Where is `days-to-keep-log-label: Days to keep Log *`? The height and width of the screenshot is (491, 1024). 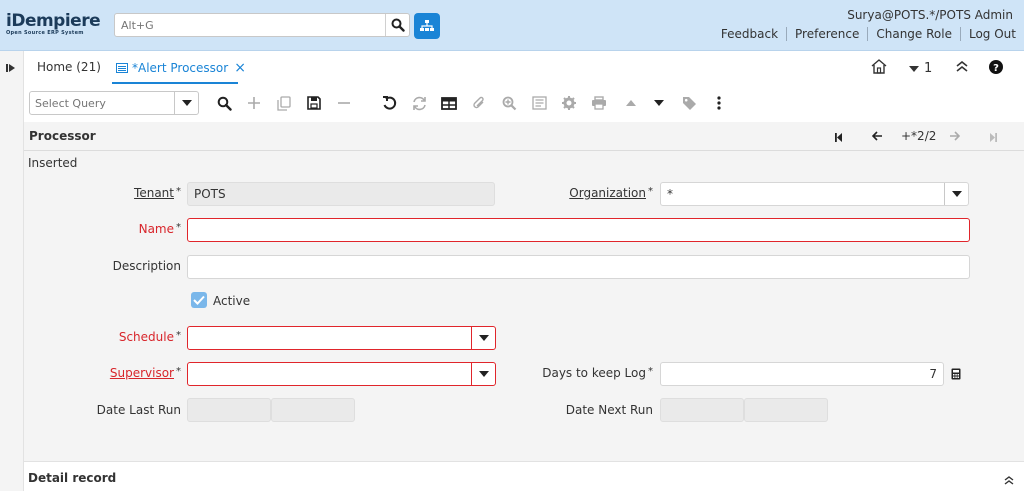
days-to-keep-log-label: Days to keep Log * is located at coordinates (597, 373).